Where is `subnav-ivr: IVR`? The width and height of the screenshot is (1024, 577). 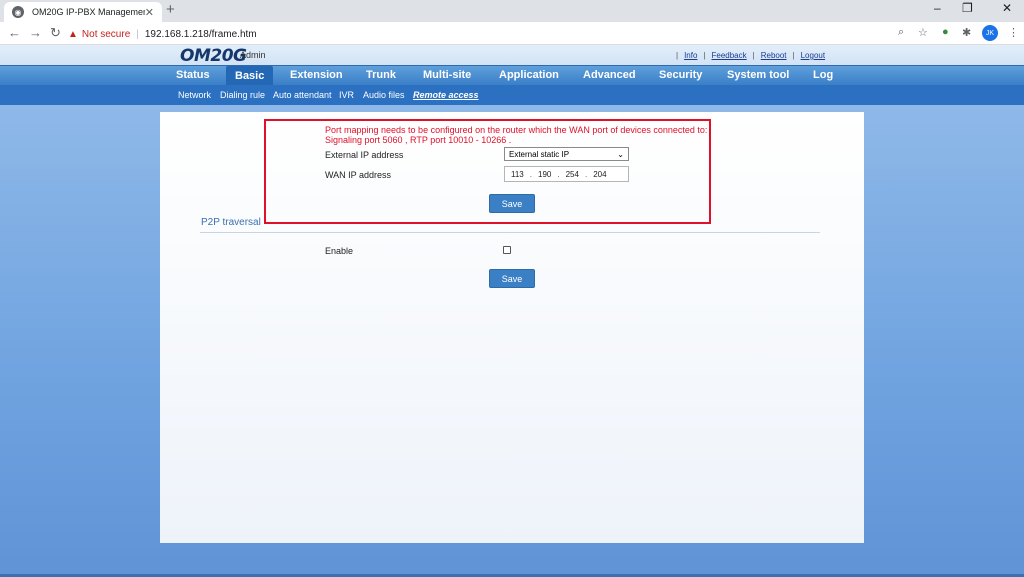
subnav-ivr: IVR is located at coordinates (346, 95).